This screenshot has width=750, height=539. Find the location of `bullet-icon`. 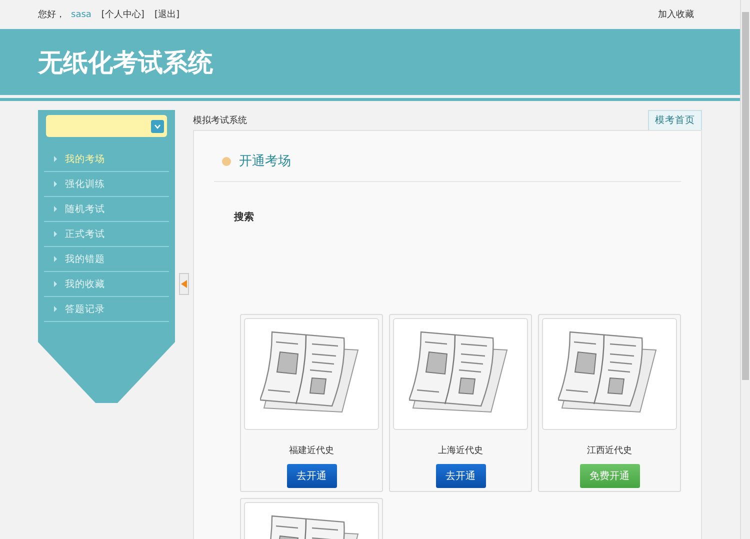

bullet-icon is located at coordinates (226, 161).